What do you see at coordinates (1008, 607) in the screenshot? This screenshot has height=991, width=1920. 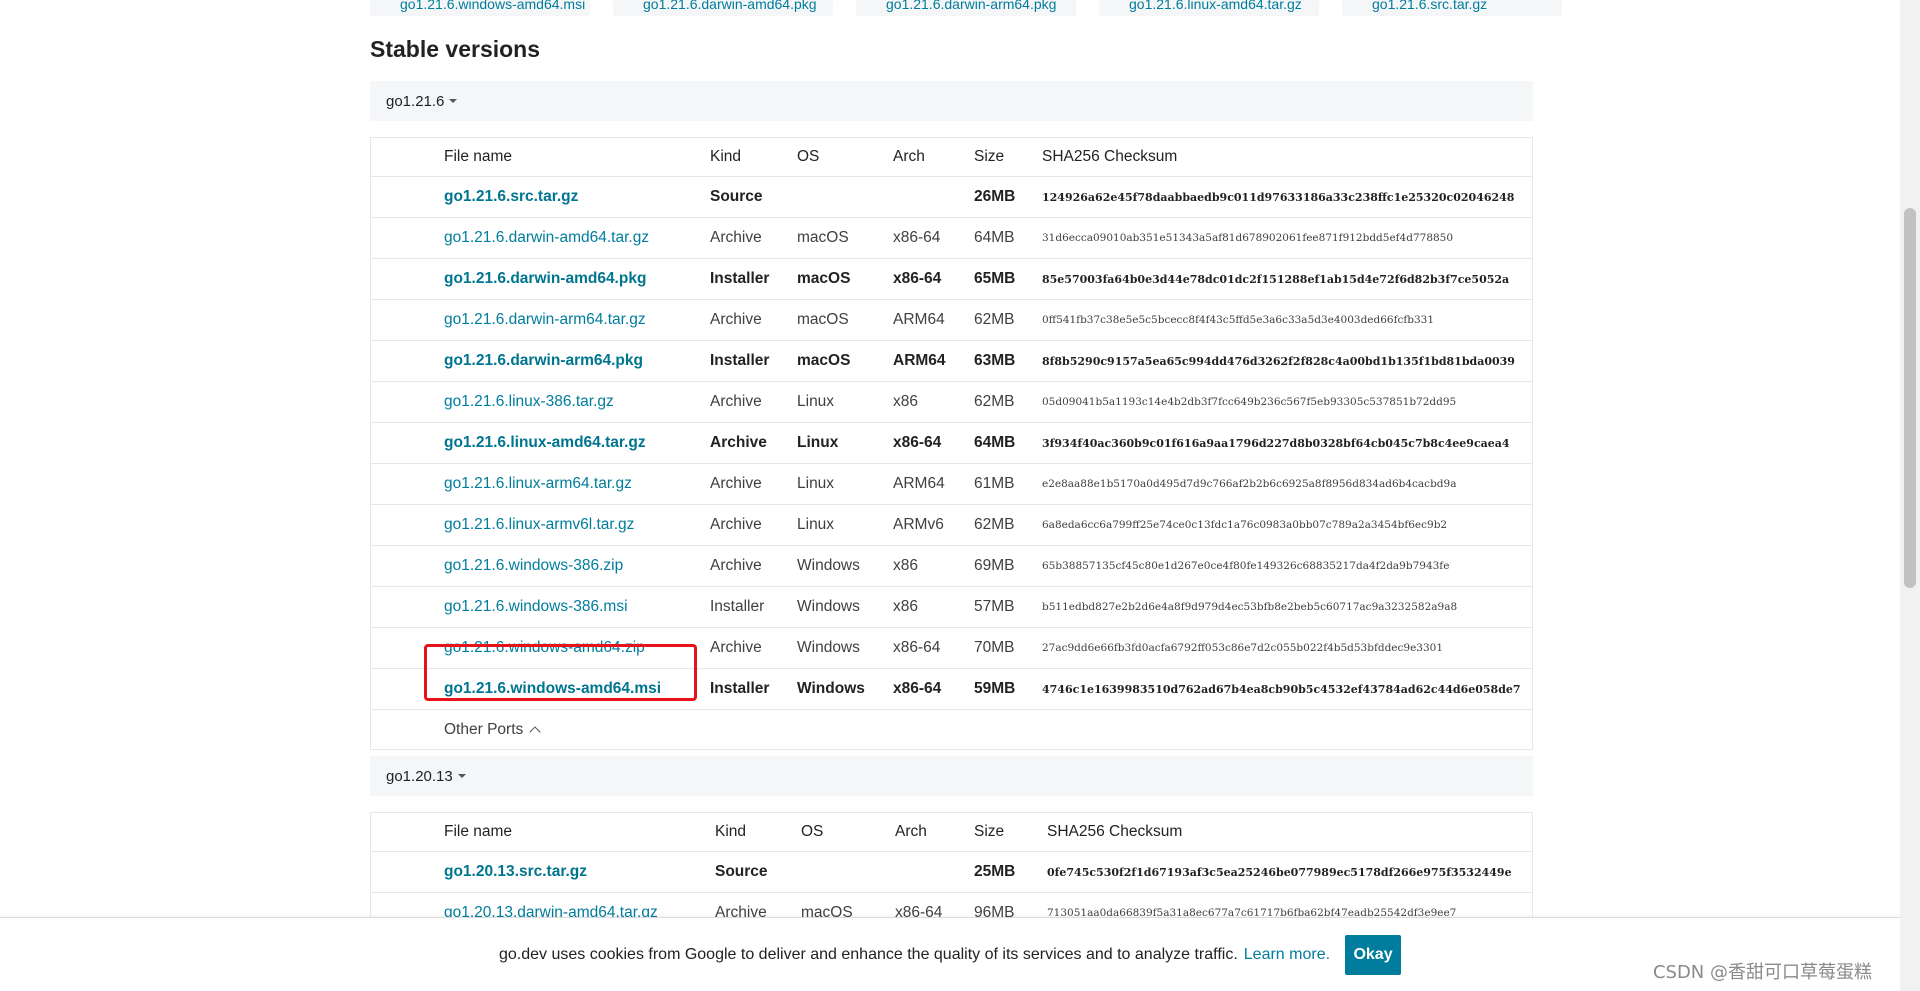 I see `size-cell: 57MB` at bounding box center [1008, 607].